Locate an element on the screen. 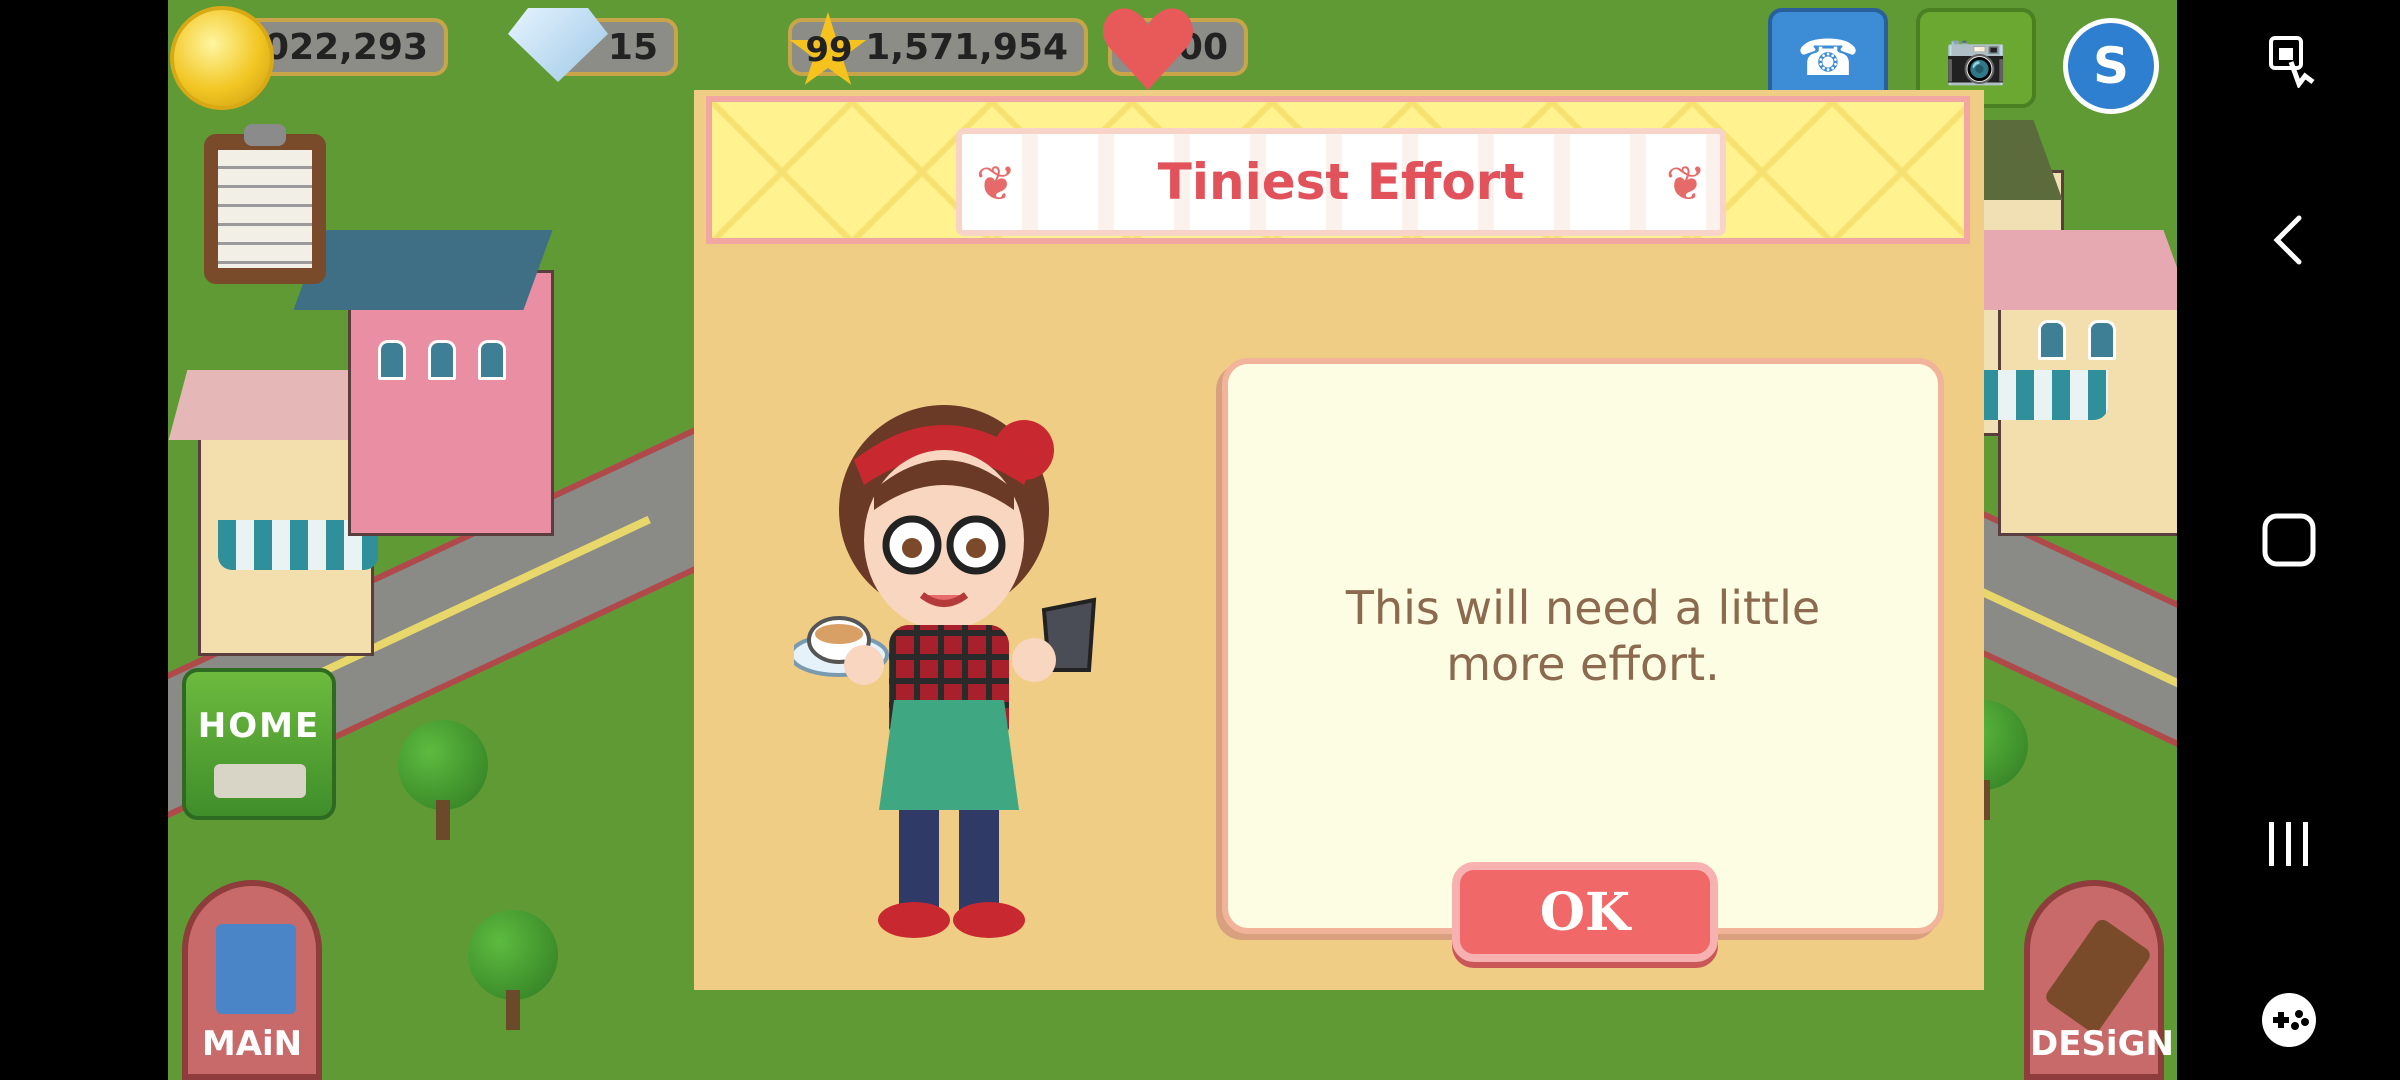 The width and height of the screenshot is (2400, 1080). task-clipboard-button is located at coordinates (265, 204).